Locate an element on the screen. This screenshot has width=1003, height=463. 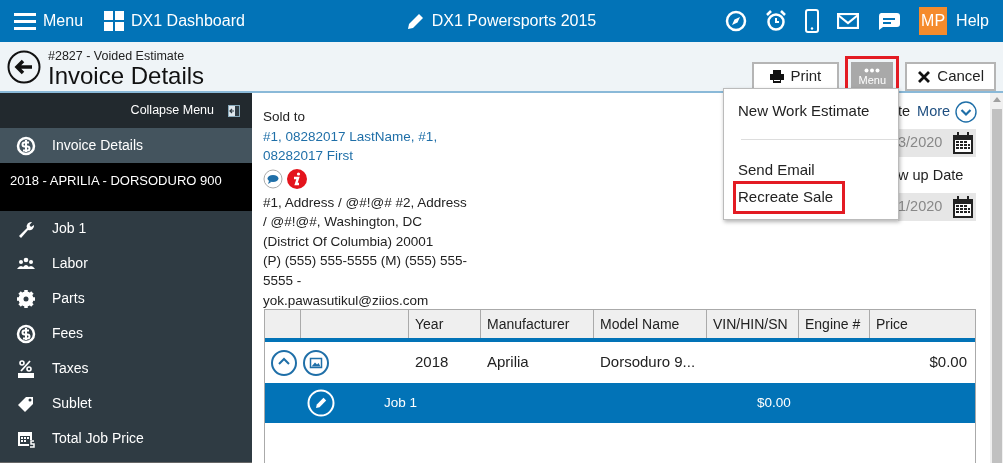
close-icon is located at coordinates (924, 76).